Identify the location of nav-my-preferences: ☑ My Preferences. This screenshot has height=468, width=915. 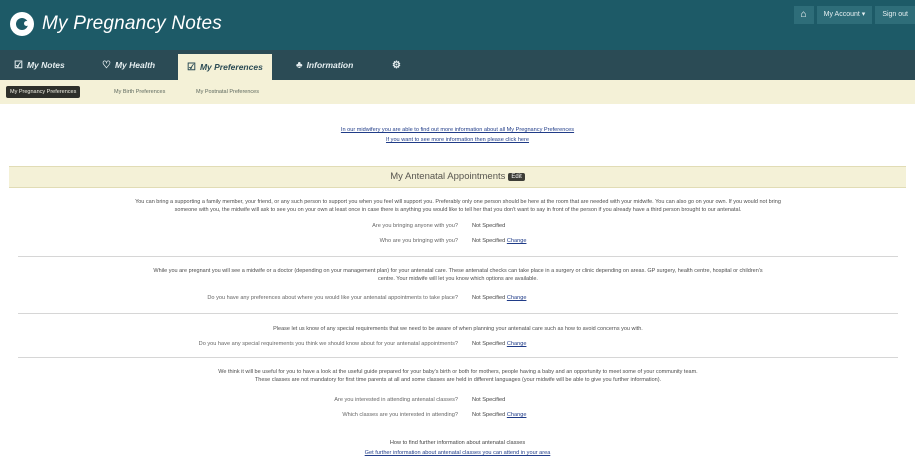
(225, 67).